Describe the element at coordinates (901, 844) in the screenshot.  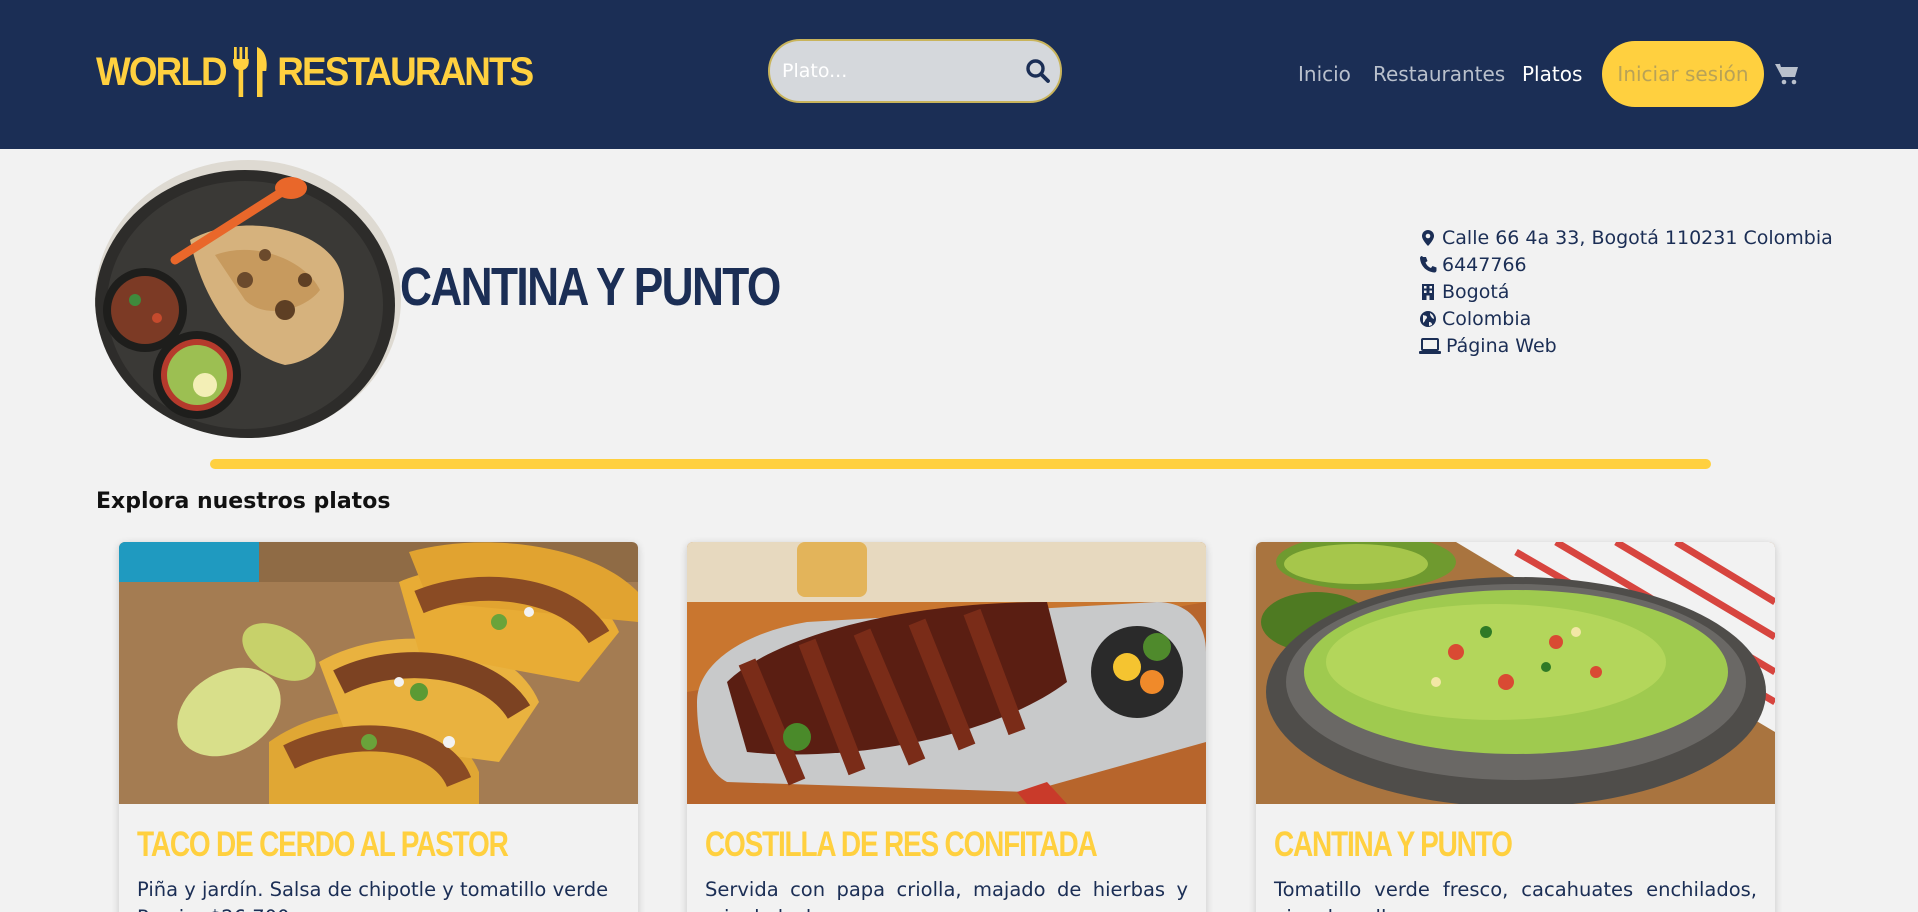
I see `dish-title: COSTILLA DE RES CONFITADA` at that location.